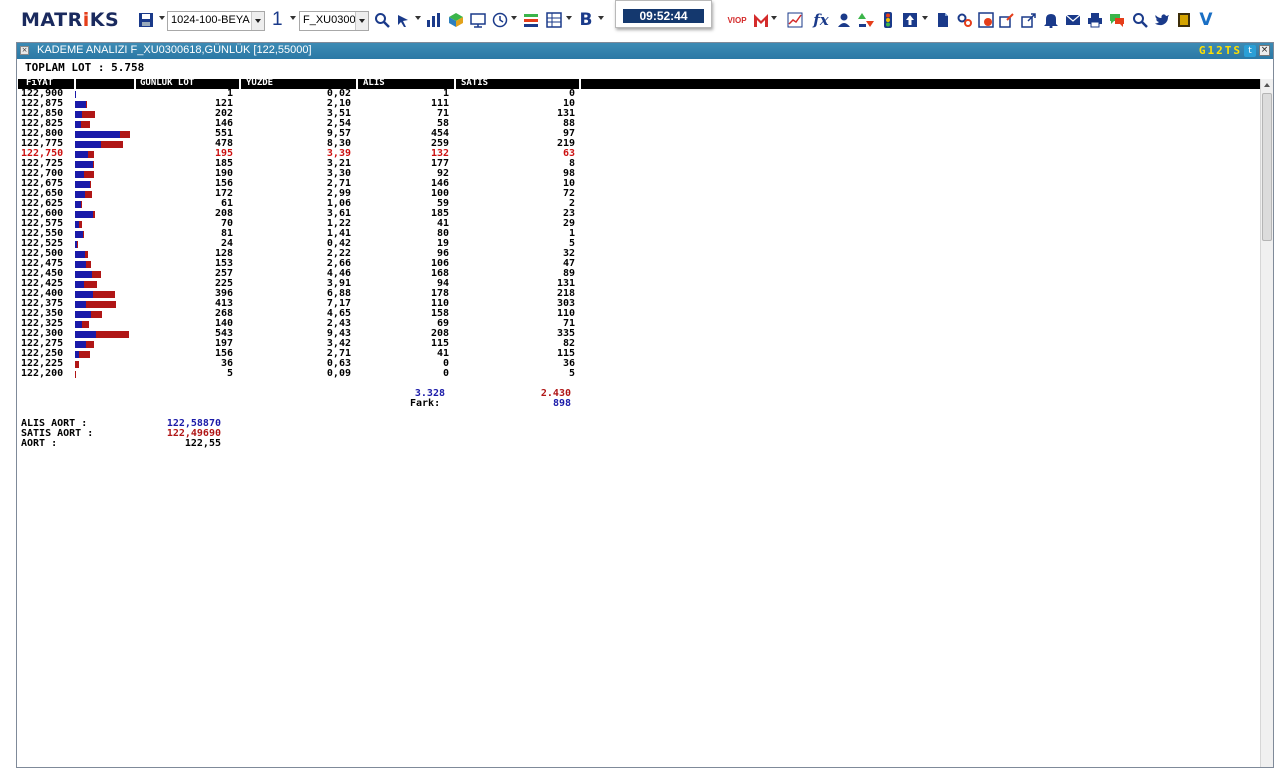 The width and height of the screenshot is (1280, 768). What do you see at coordinates (965, 20) in the screenshot?
I see `gears-icon` at bounding box center [965, 20].